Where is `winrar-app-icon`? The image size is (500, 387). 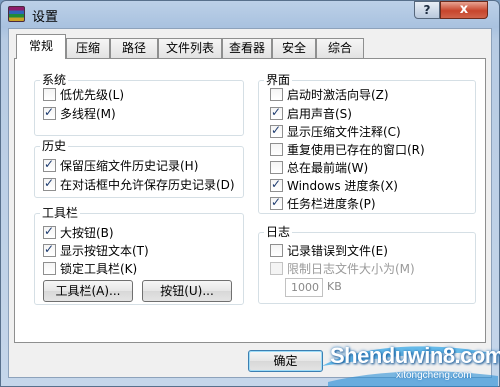 winrar-app-icon is located at coordinates (16, 14).